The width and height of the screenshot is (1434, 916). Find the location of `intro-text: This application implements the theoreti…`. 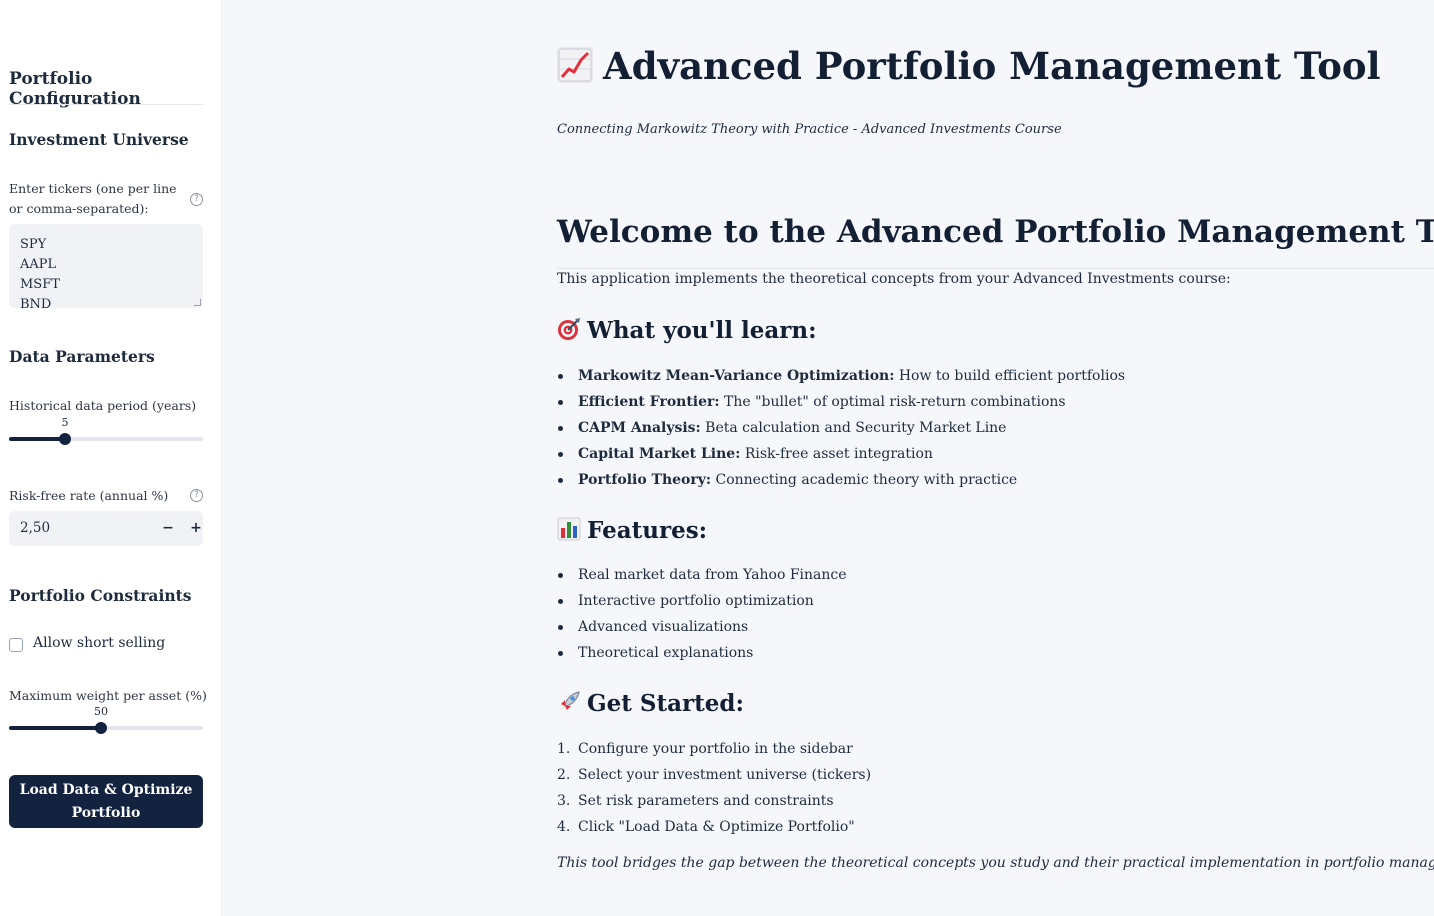

intro-text: This application implements the theoreti… is located at coordinates (894, 279).